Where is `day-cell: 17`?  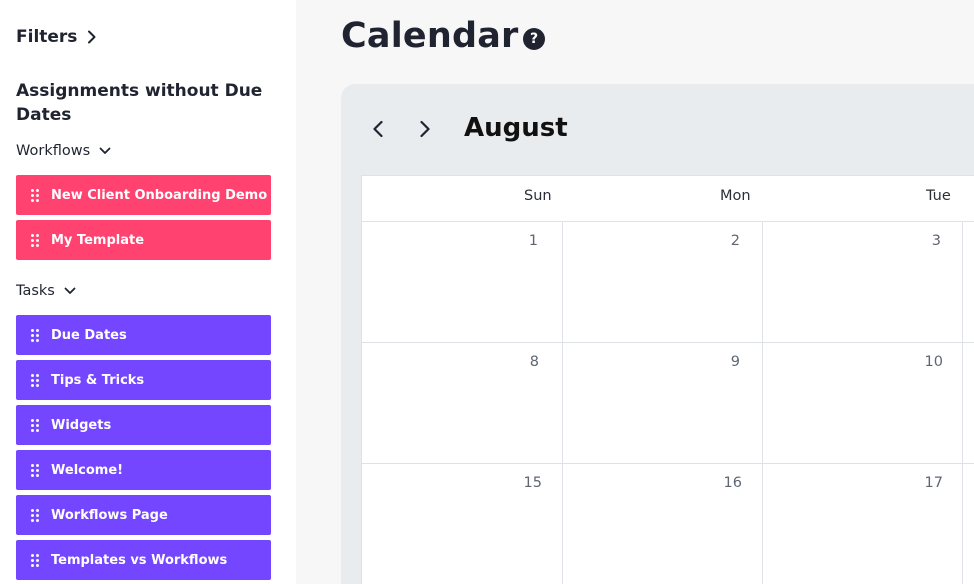
day-cell: 17 is located at coordinates (923, 483).